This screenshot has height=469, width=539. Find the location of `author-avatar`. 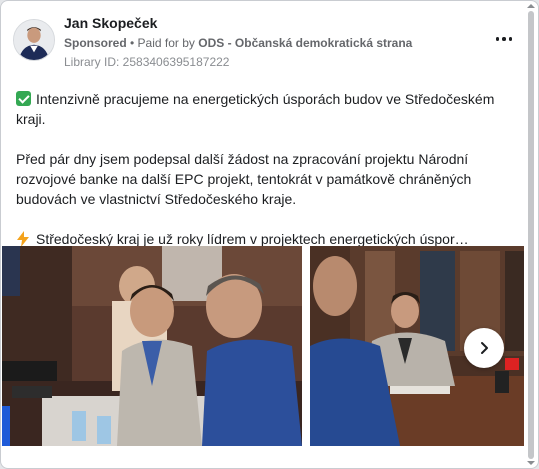

author-avatar is located at coordinates (34, 40).